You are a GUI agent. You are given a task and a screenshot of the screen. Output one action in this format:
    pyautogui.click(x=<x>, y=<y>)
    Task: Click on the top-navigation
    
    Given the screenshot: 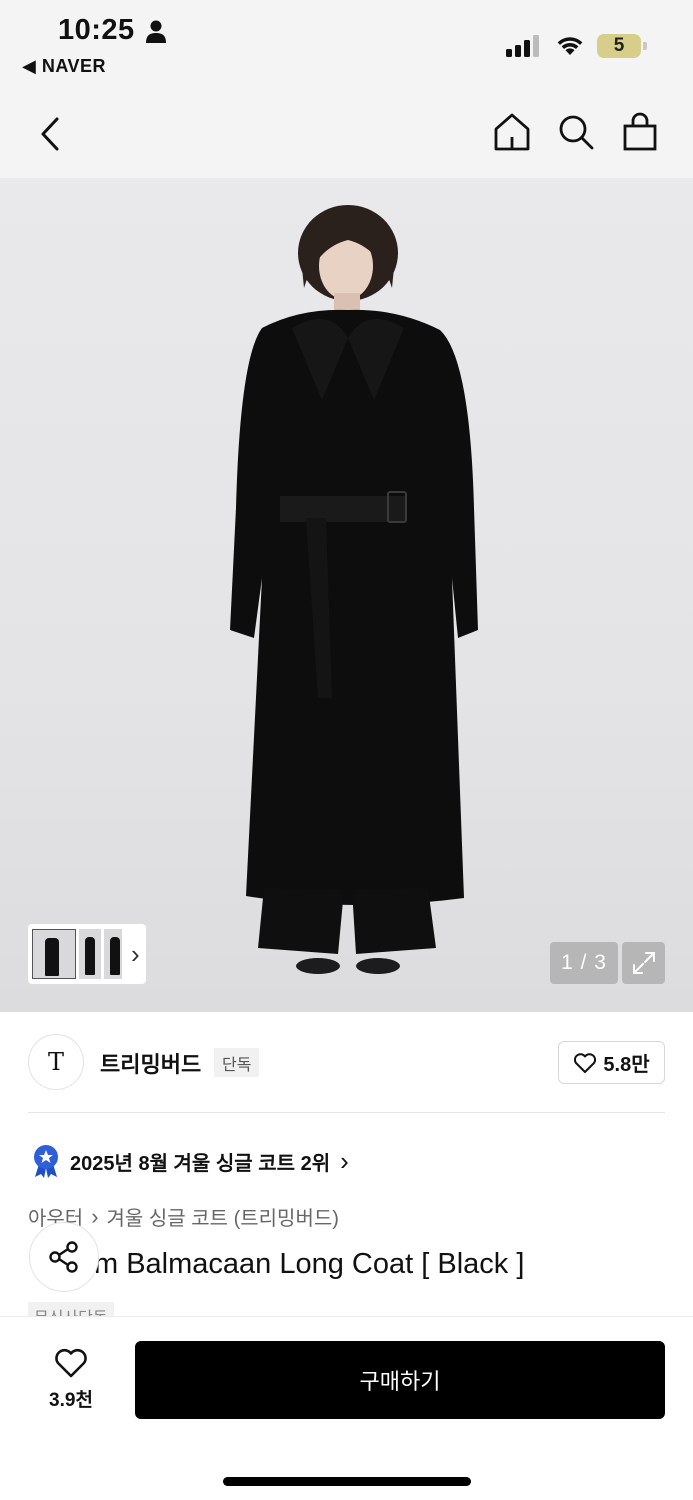 What is the action you would take?
    pyautogui.click(x=346, y=134)
    